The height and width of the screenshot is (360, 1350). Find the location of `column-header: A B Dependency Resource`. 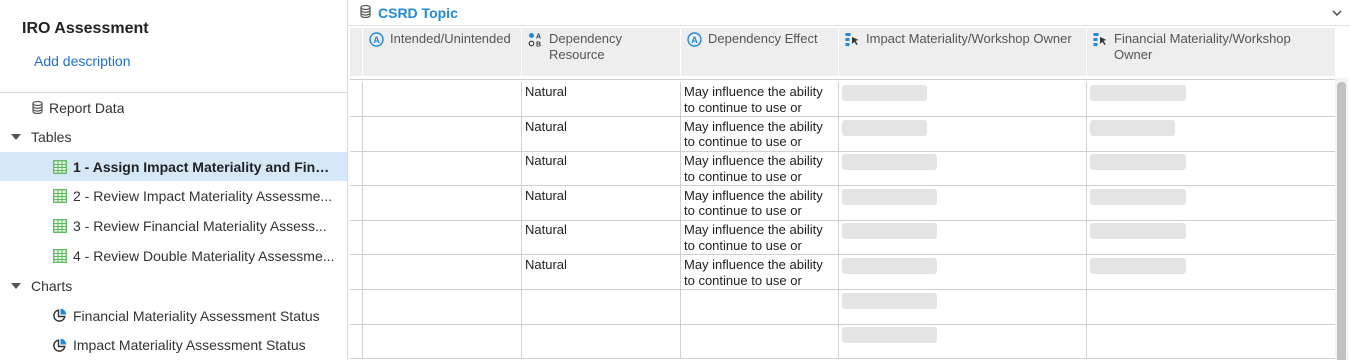

column-header: A B Dependency Resource is located at coordinates (601, 52).